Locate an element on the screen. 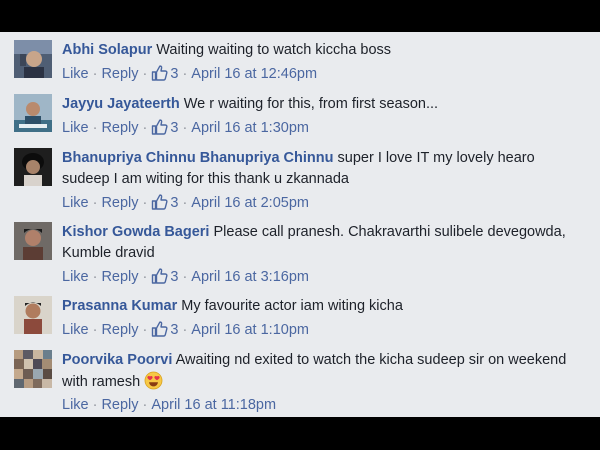 The image size is (600, 450). comment-author: Abhi Solapur is located at coordinates (107, 50).